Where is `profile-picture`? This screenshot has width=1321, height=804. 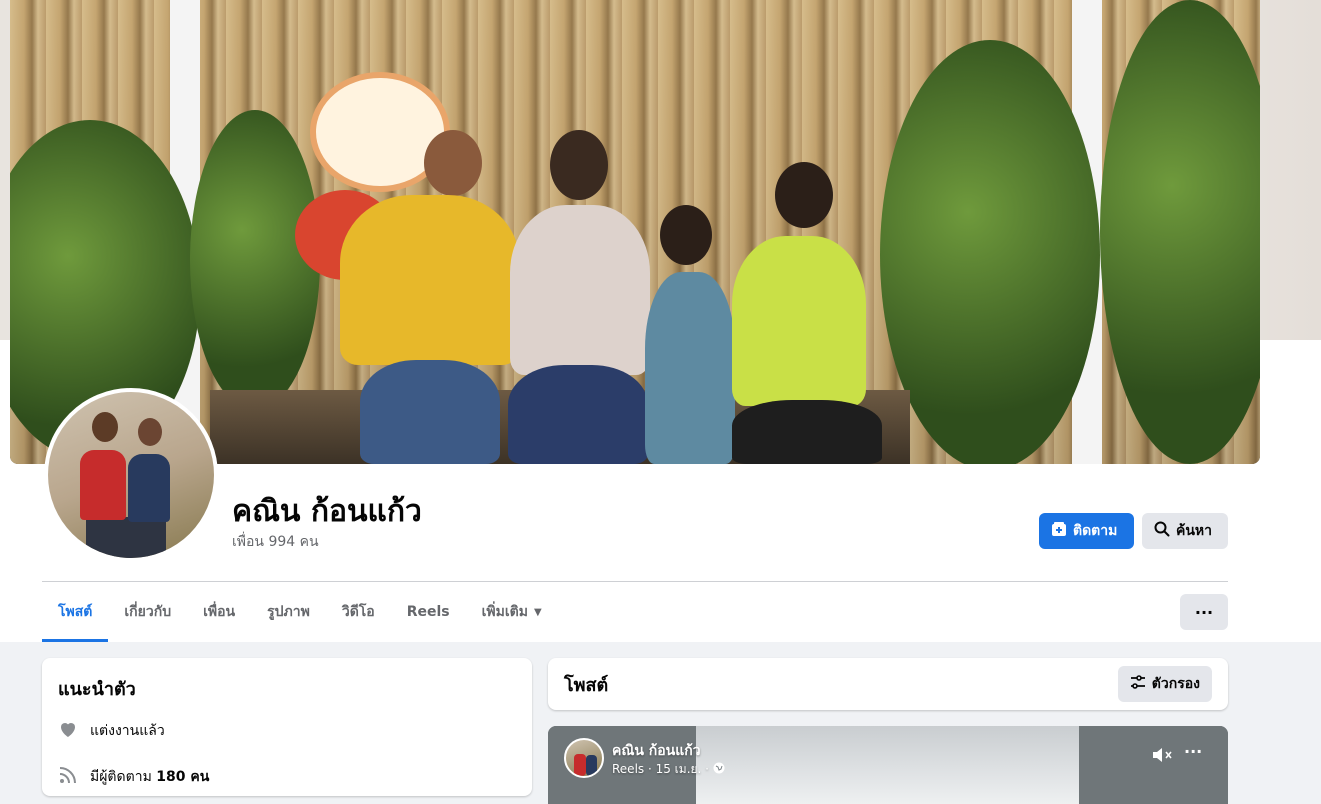 profile-picture is located at coordinates (131, 475).